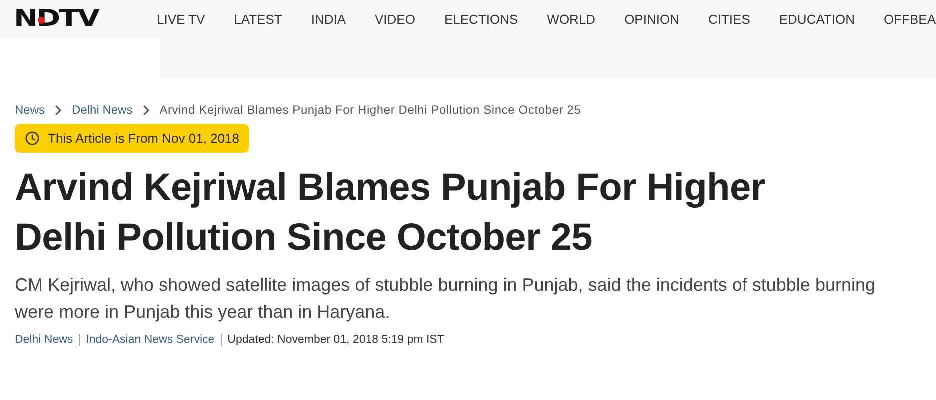  Describe the element at coordinates (910, 19) in the screenshot. I see `nav-link: OFFBEA` at that location.